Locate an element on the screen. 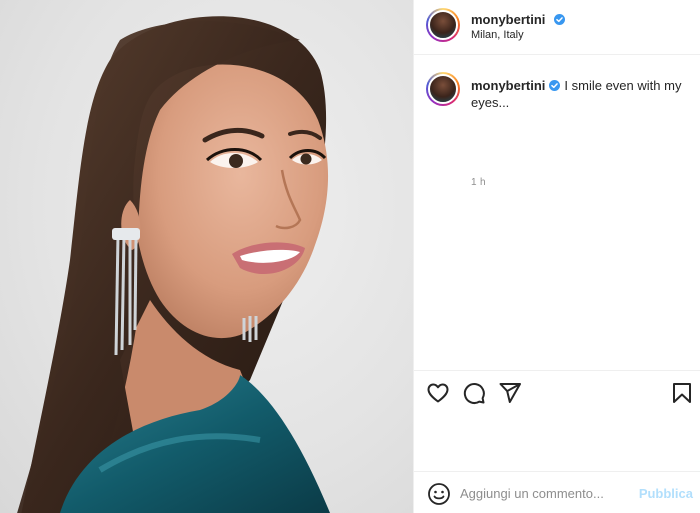  paper-plane-icon is located at coordinates (510, 393).